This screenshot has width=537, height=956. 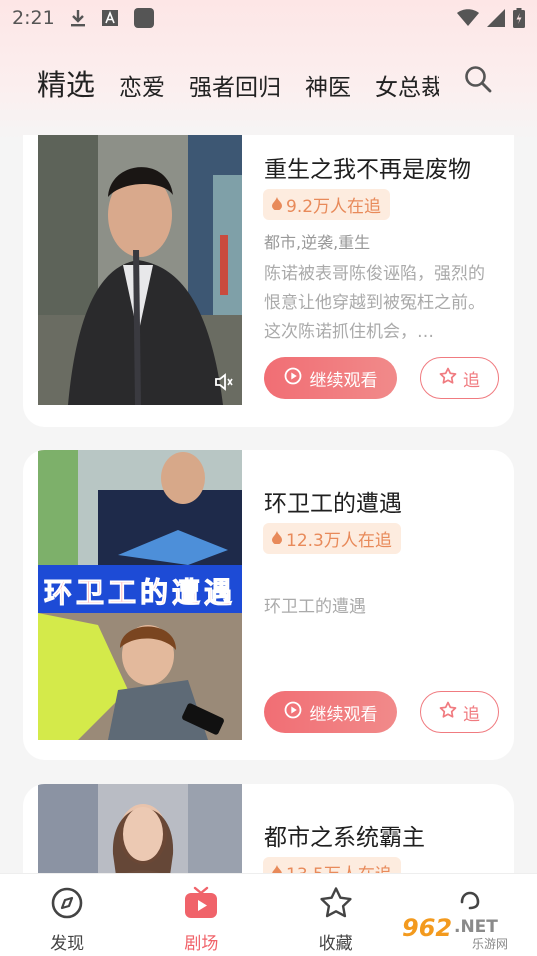 What do you see at coordinates (333, 504) in the screenshot?
I see `drama-title: 环卫工的遭遇` at bounding box center [333, 504].